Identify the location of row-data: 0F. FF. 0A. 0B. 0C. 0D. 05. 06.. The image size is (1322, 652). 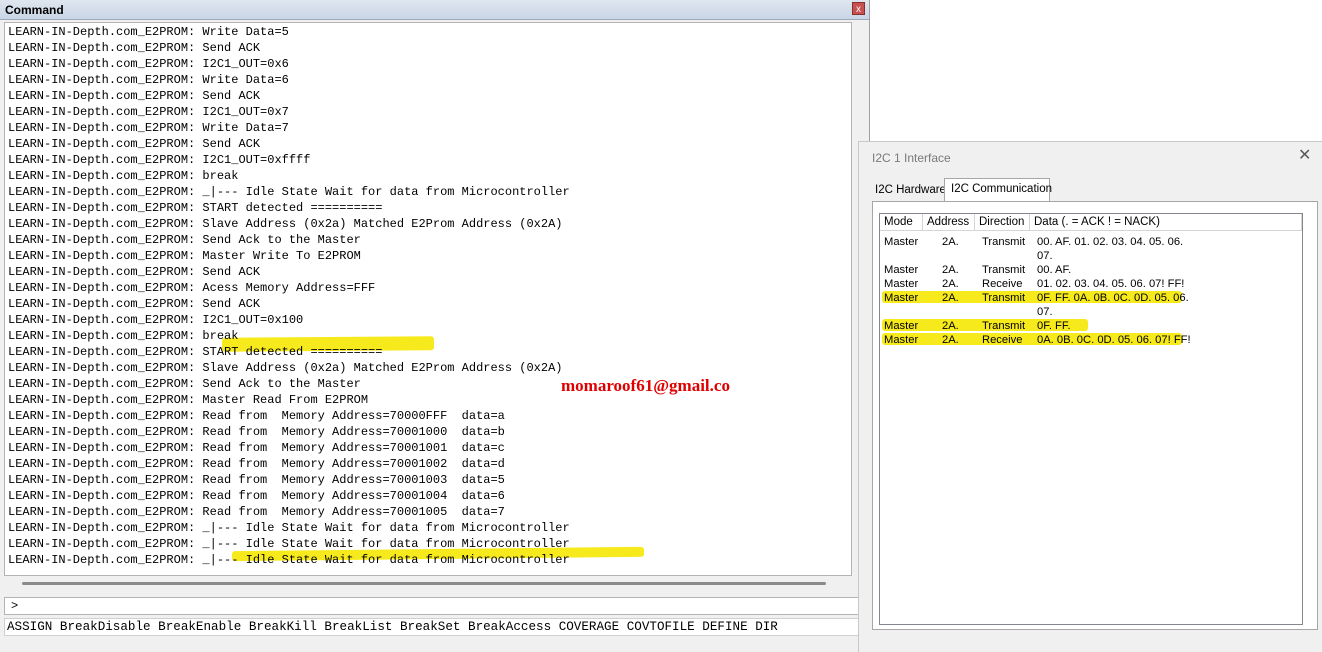
(1113, 298).